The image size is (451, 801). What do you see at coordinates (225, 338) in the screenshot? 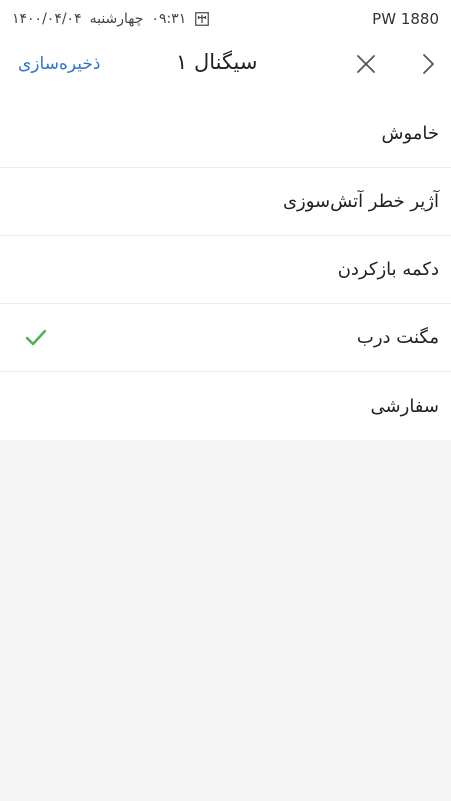
I see `option-item: مگنت درب` at bounding box center [225, 338].